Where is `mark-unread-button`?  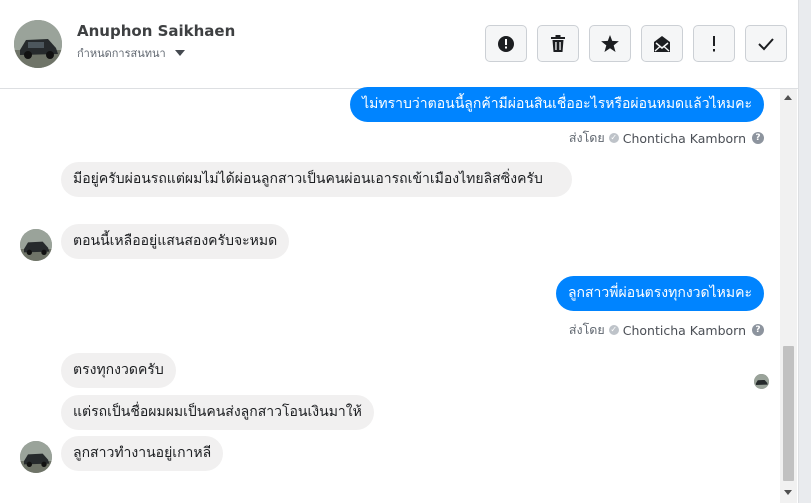 mark-unread-button is located at coordinates (662, 43).